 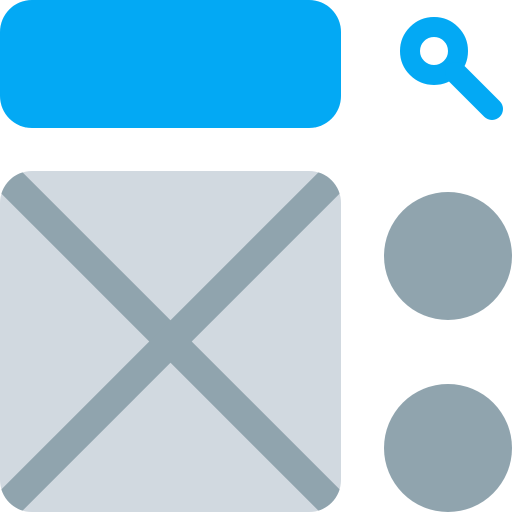 I want to click on search-button, so click(x=448, y=64).